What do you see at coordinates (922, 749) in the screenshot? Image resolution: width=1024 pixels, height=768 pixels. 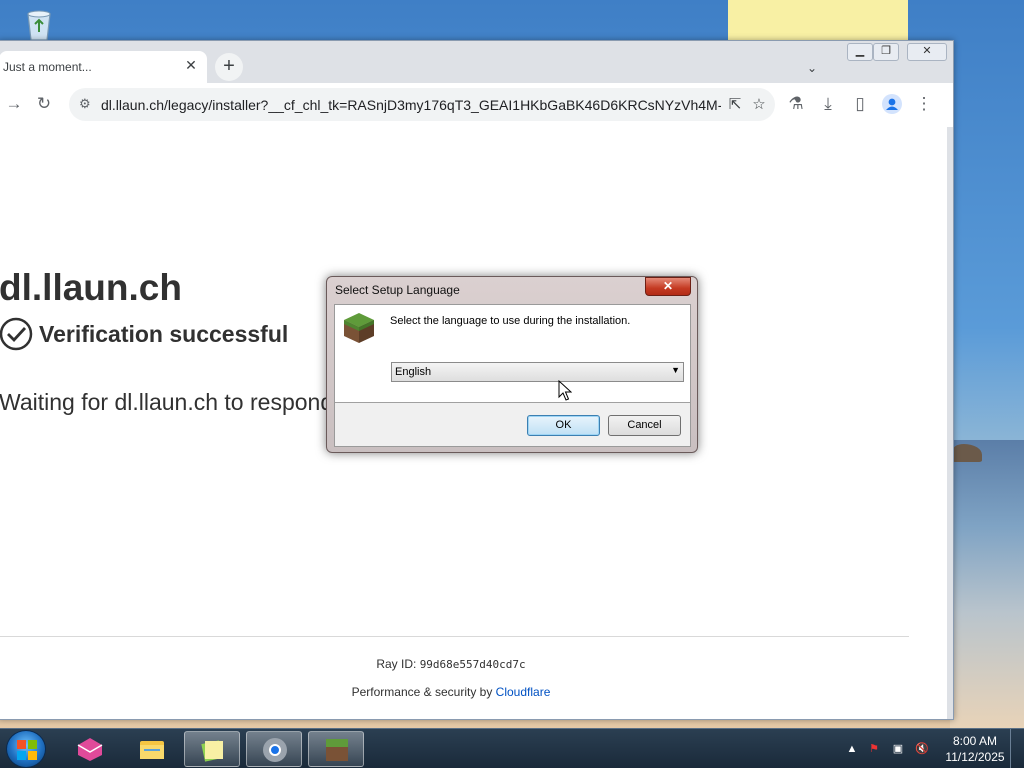 I see `volume-muted-icon: 🔇` at bounding box center [922, 749].